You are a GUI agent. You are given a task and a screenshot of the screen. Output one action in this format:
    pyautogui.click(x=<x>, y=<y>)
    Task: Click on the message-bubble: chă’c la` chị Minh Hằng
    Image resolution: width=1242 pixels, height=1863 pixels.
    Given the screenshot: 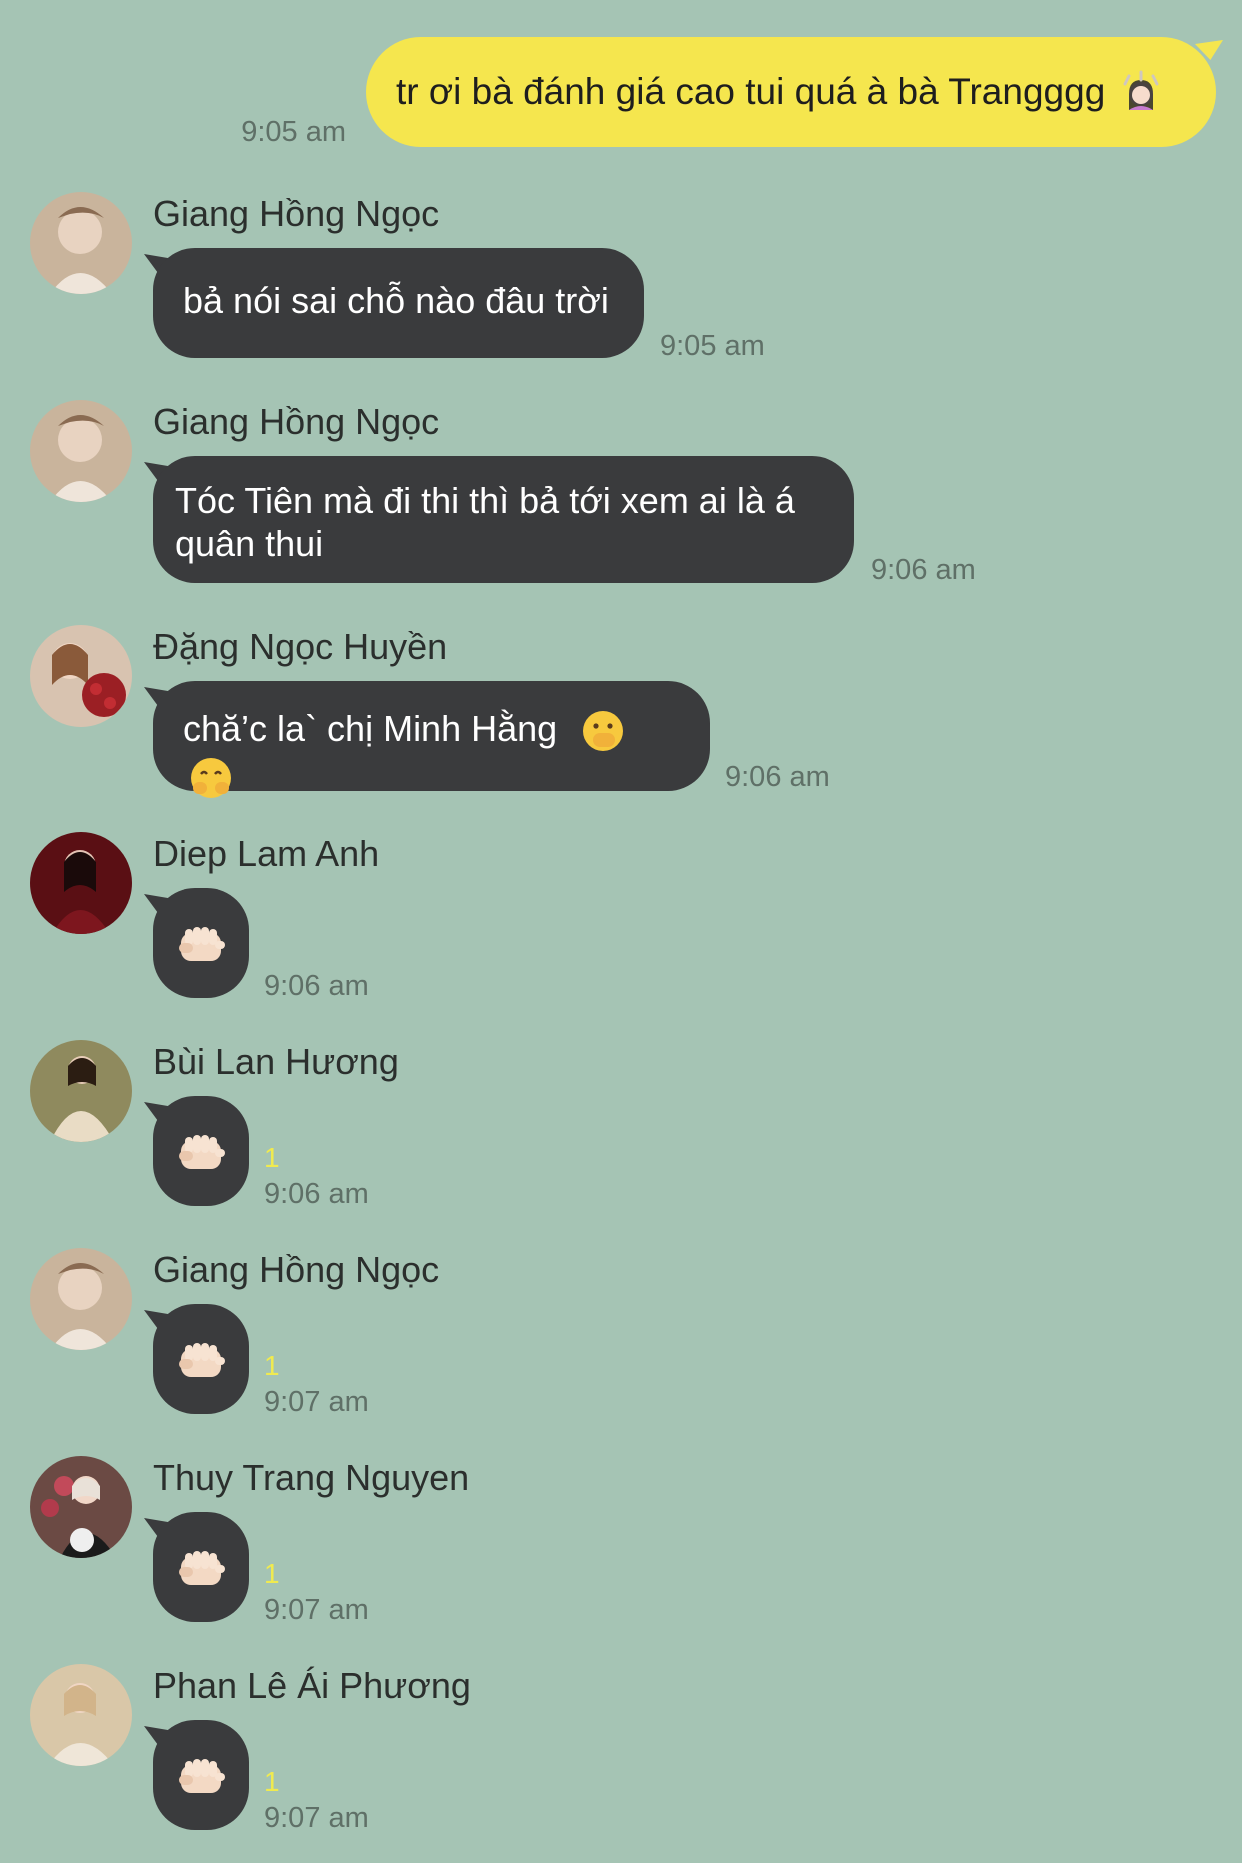 What is the action you would take?
    pyautogui.click(x=431, y=739)
    